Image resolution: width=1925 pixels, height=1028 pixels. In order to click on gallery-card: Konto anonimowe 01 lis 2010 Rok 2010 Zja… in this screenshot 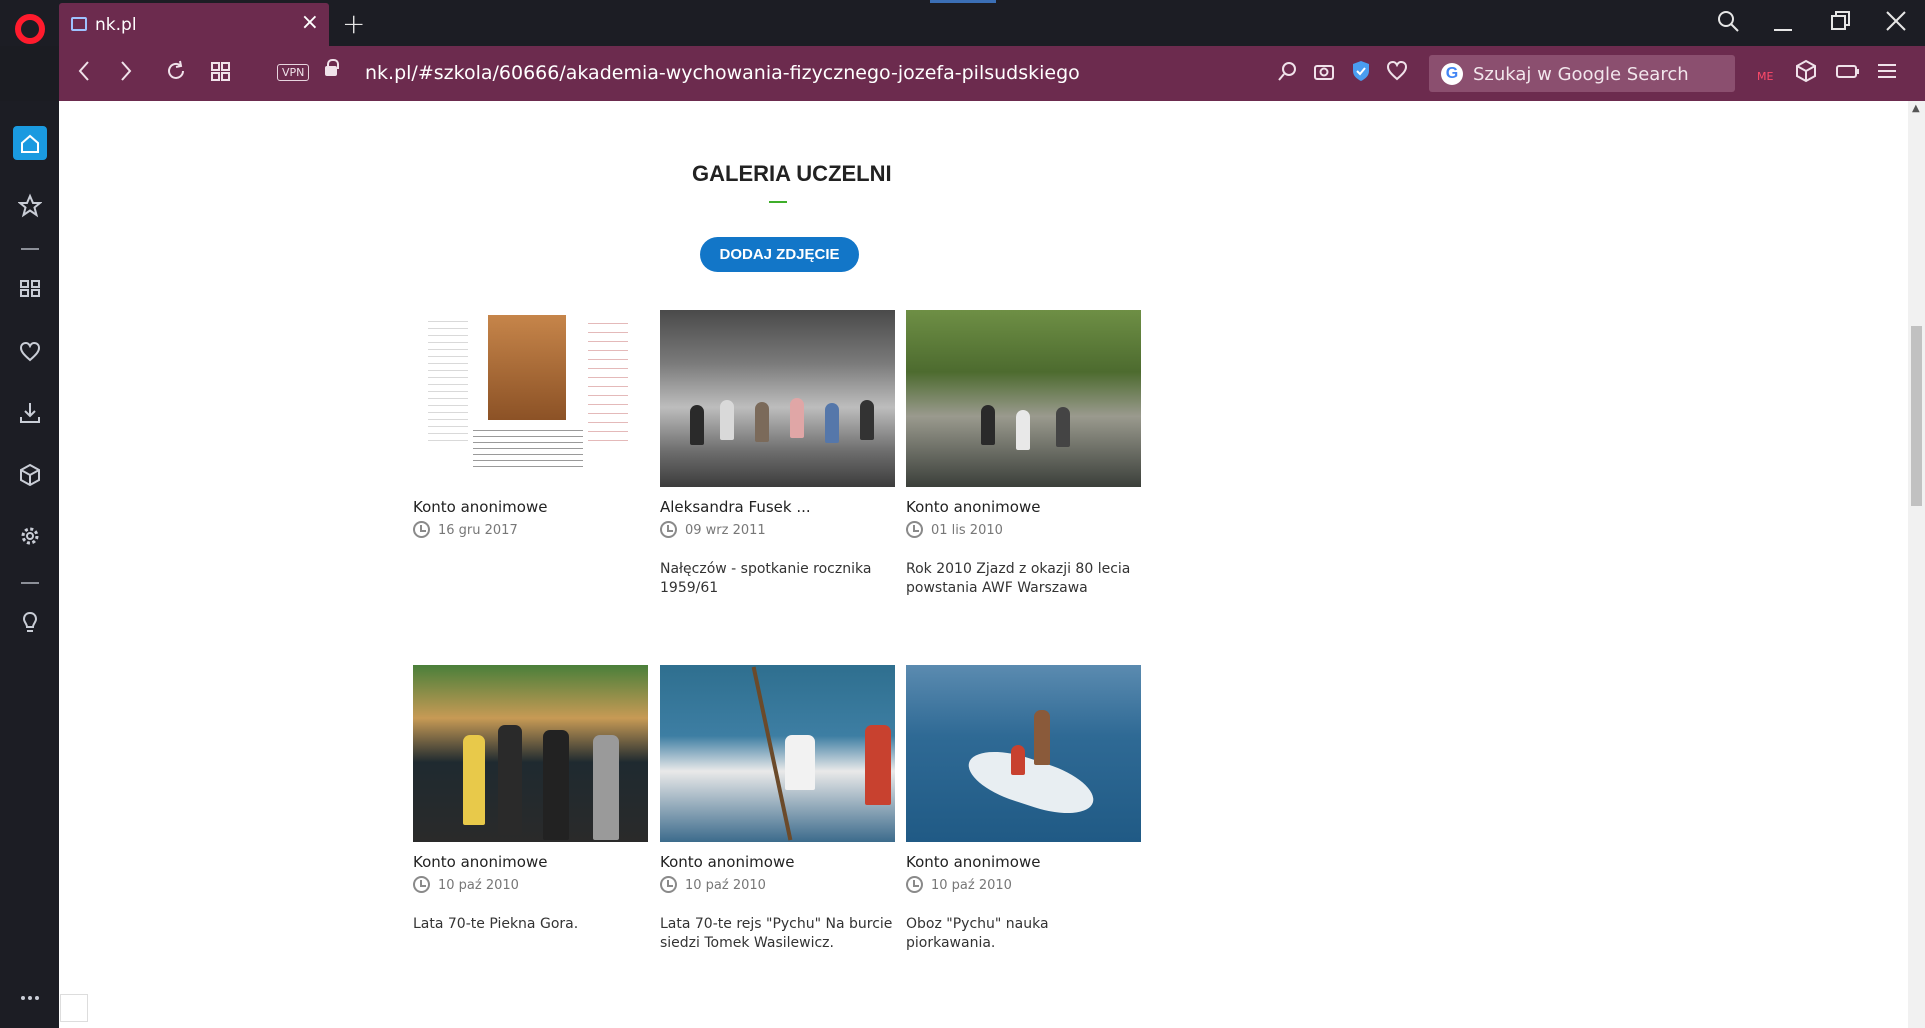, I will do `click(1023, 460)`.